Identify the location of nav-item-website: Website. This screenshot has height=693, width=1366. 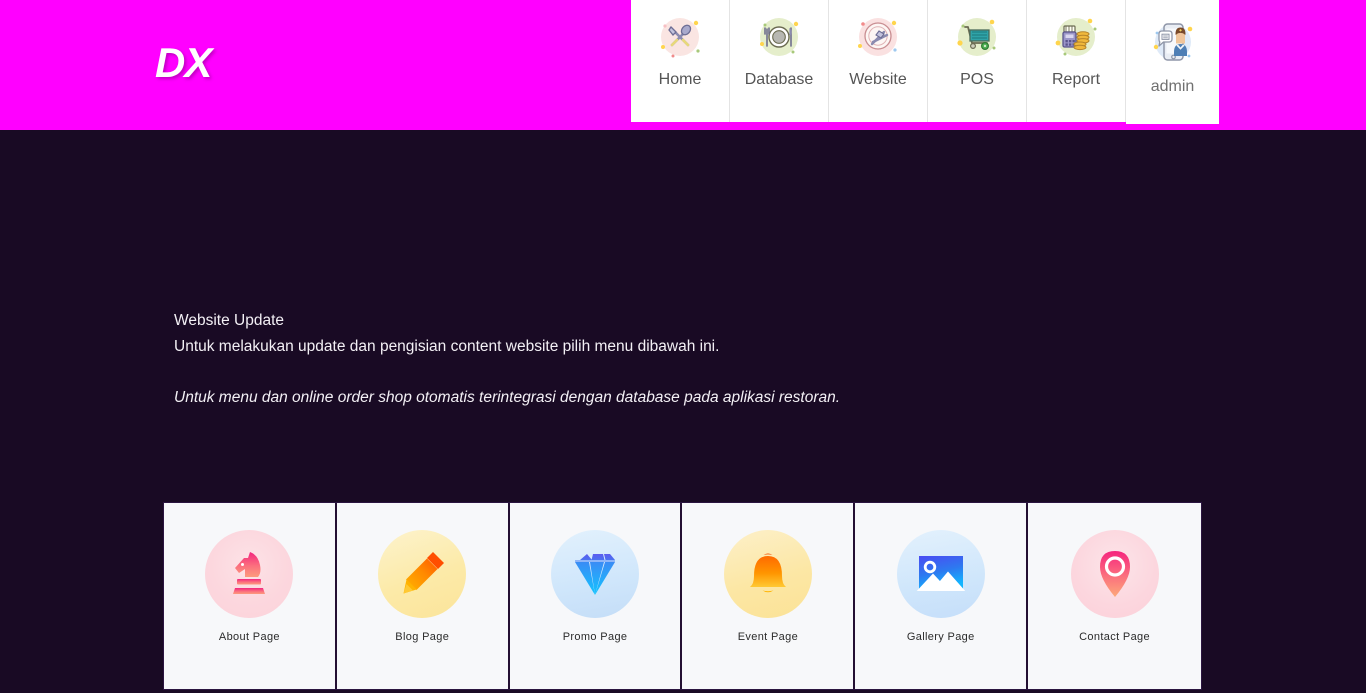
(878, 61).